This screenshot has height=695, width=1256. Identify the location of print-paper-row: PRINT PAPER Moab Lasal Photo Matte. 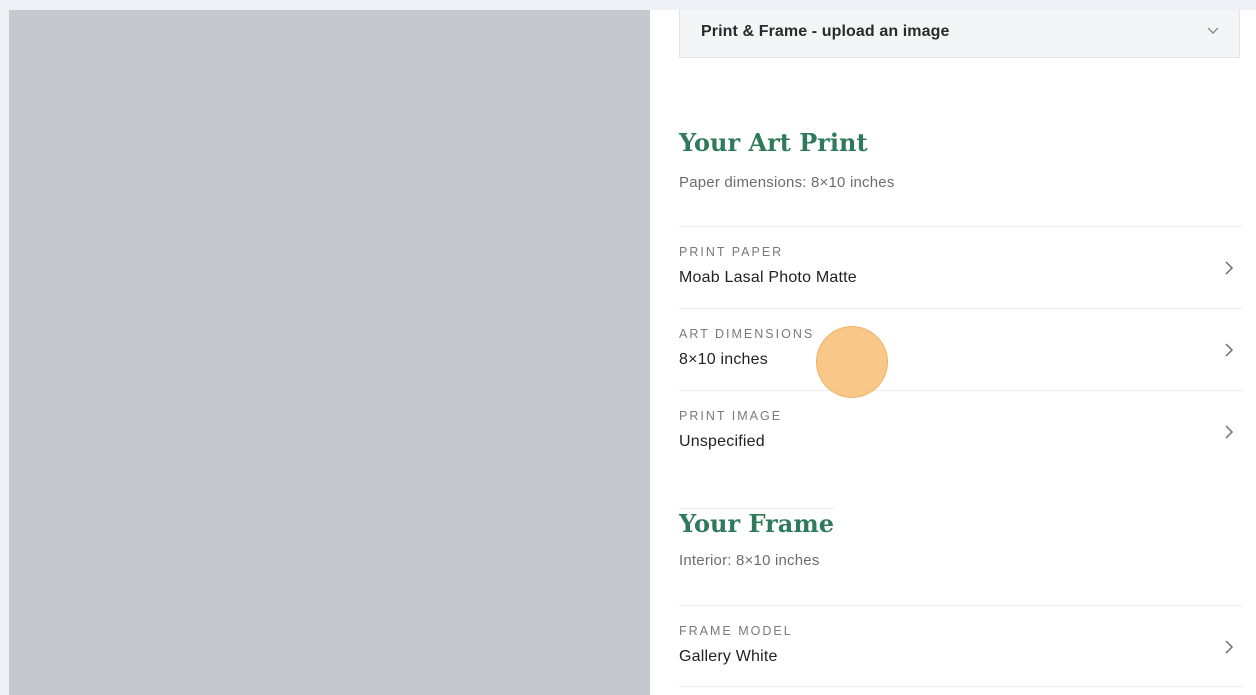
(960, 267).